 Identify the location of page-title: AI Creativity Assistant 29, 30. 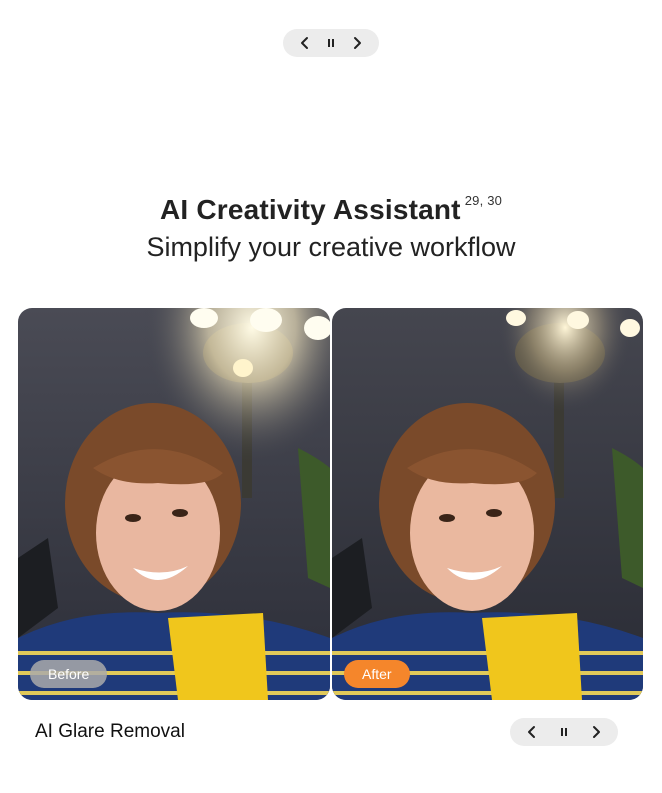
(331, 209).